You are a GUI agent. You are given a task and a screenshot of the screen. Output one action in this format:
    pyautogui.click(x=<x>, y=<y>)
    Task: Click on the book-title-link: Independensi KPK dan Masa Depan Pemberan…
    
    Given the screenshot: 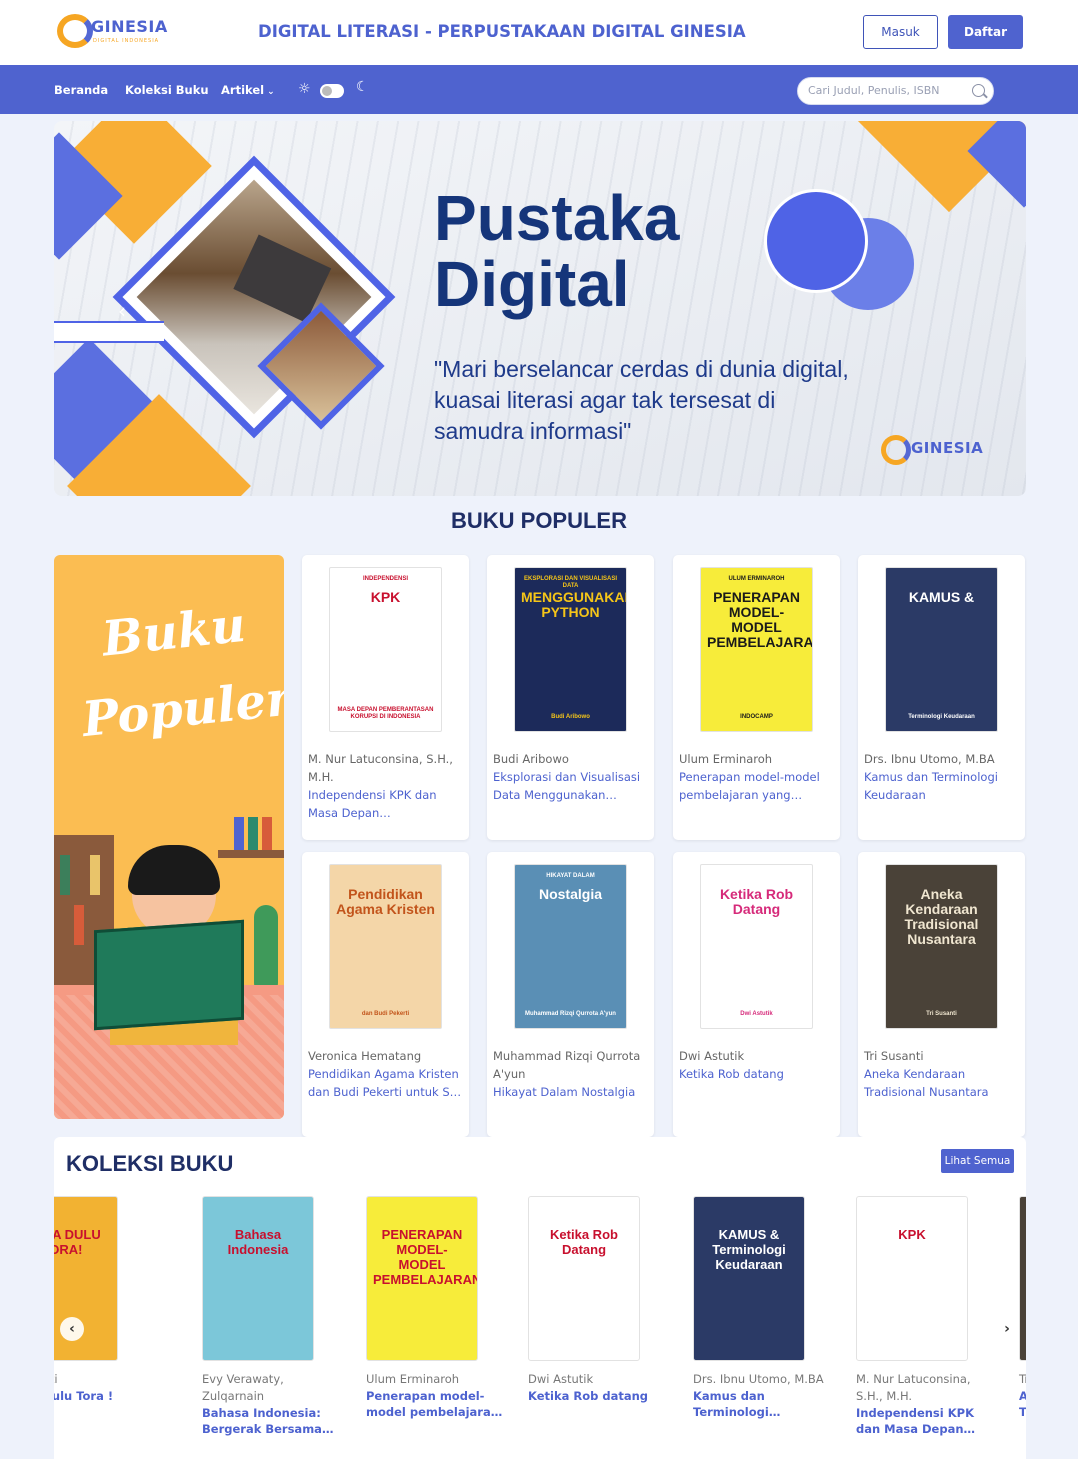 What is the action you would take?
    pyautogui.click(x=385, y=804)
    